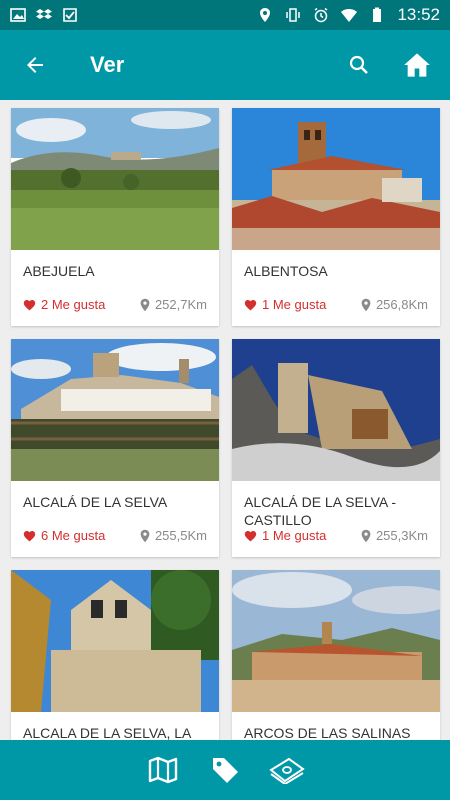  What do you see at coordinates (293, 15) in the screenshot?
I see `vibrate-icon` at bounding box center [293, 15].